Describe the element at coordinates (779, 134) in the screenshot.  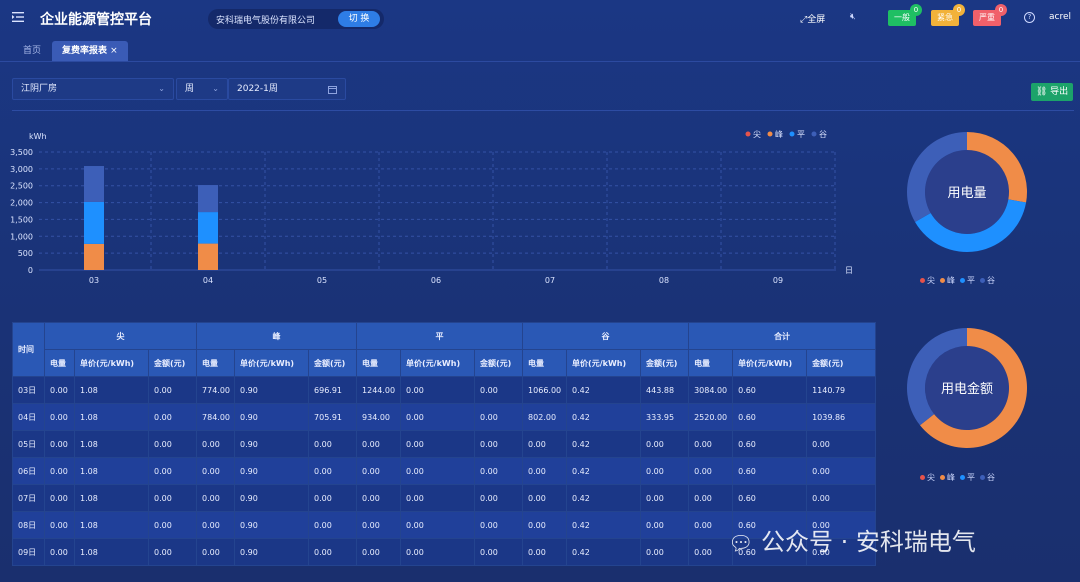
I see `legend-label: 峰` at that location.